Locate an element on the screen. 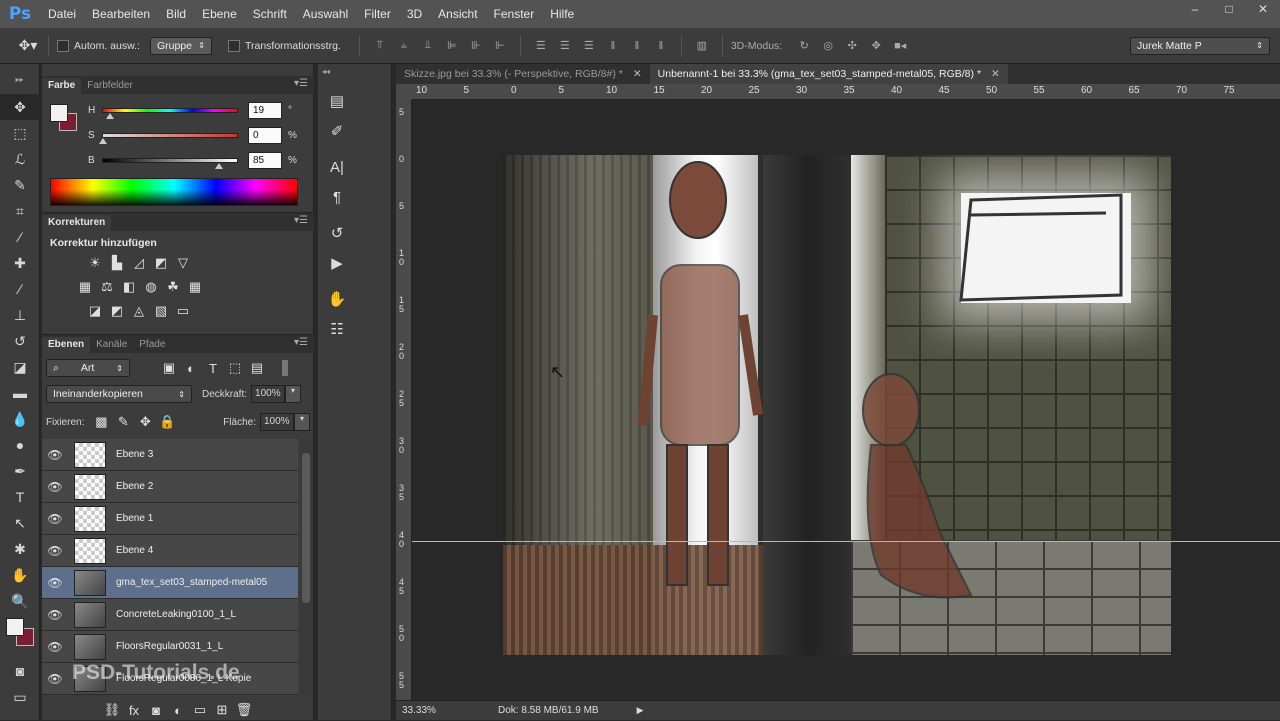 This screenshot has height=721, width=1280. menu-ebene: Ebene is located at coordinates (219, 14).